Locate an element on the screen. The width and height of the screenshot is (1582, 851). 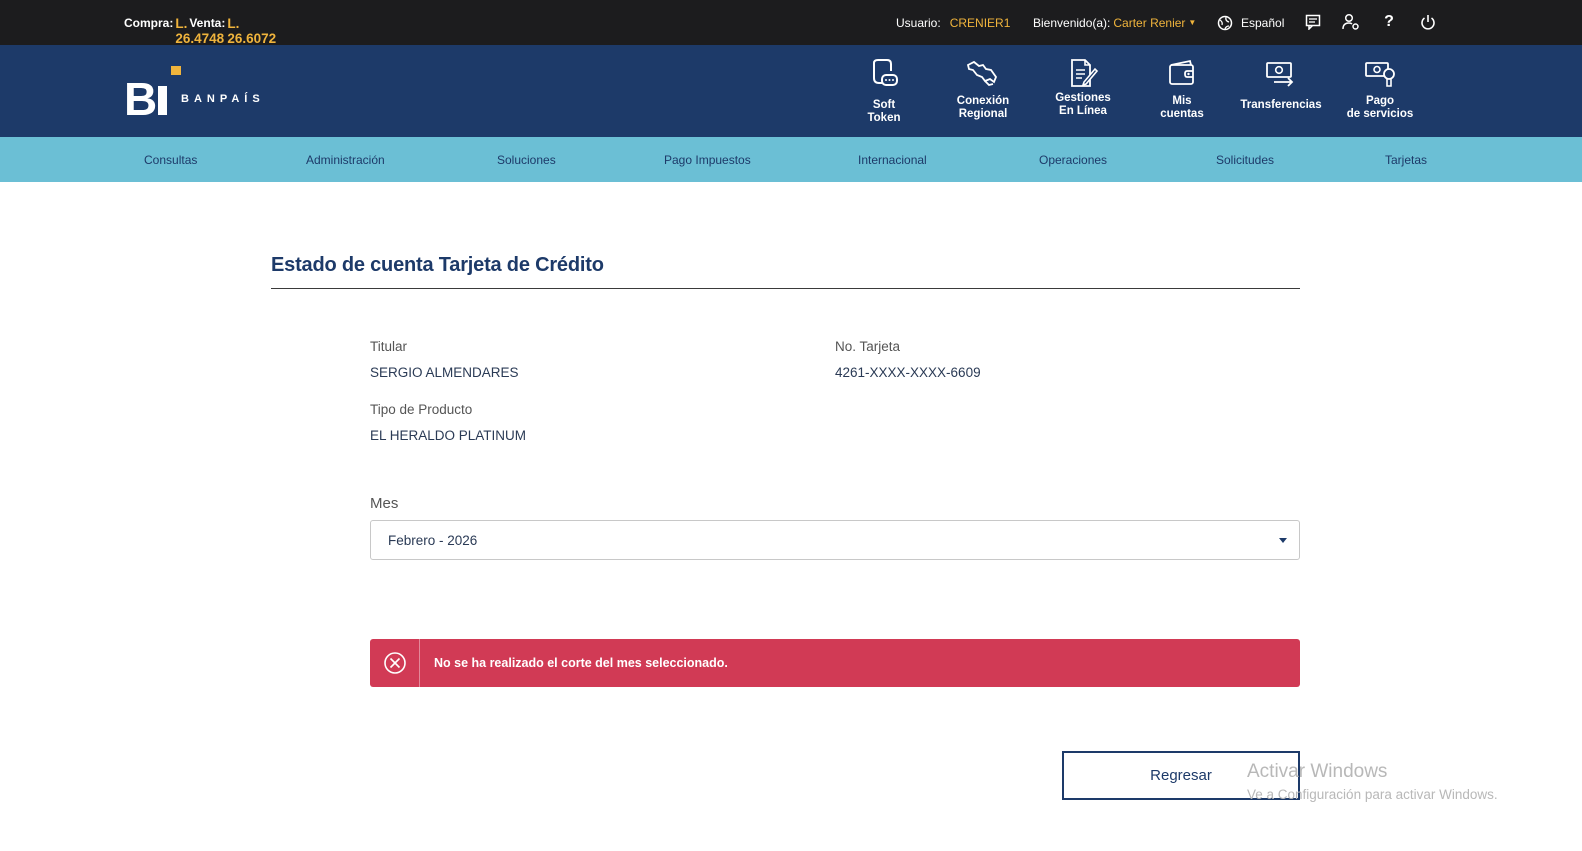
quick-mis-cuentas: Mis cuentas is located at coordinates (1182, 91).